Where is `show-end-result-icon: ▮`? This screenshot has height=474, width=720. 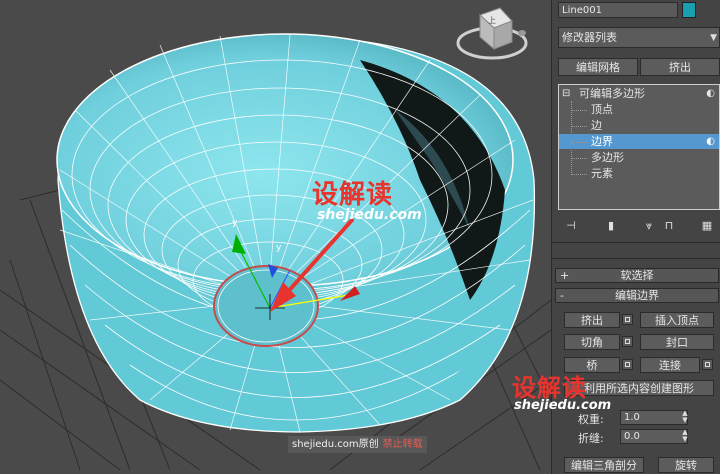 show-end-result-icon: ▮ is located at coordinates (611, 226).